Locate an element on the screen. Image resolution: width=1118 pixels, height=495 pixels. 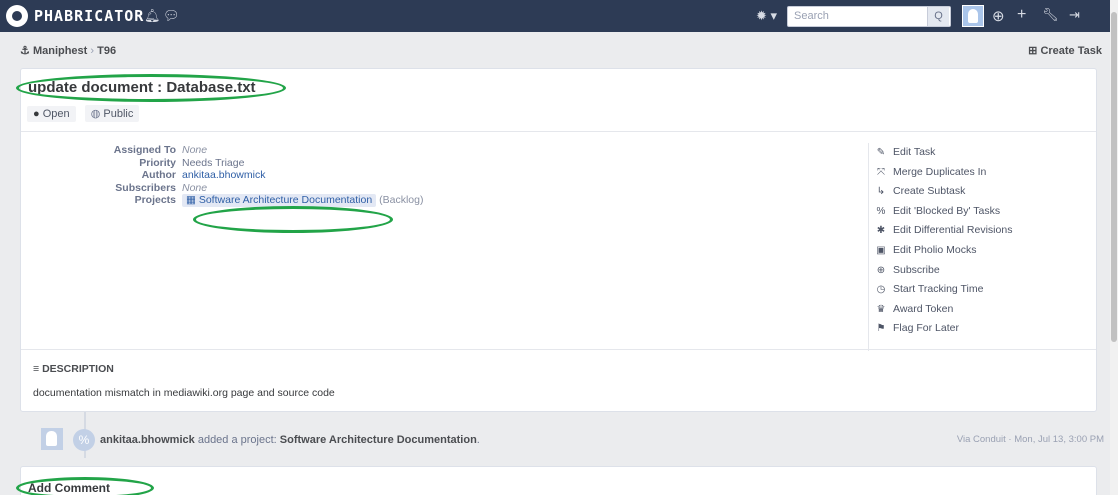
user-avatar is located at coordinates (52, 439).